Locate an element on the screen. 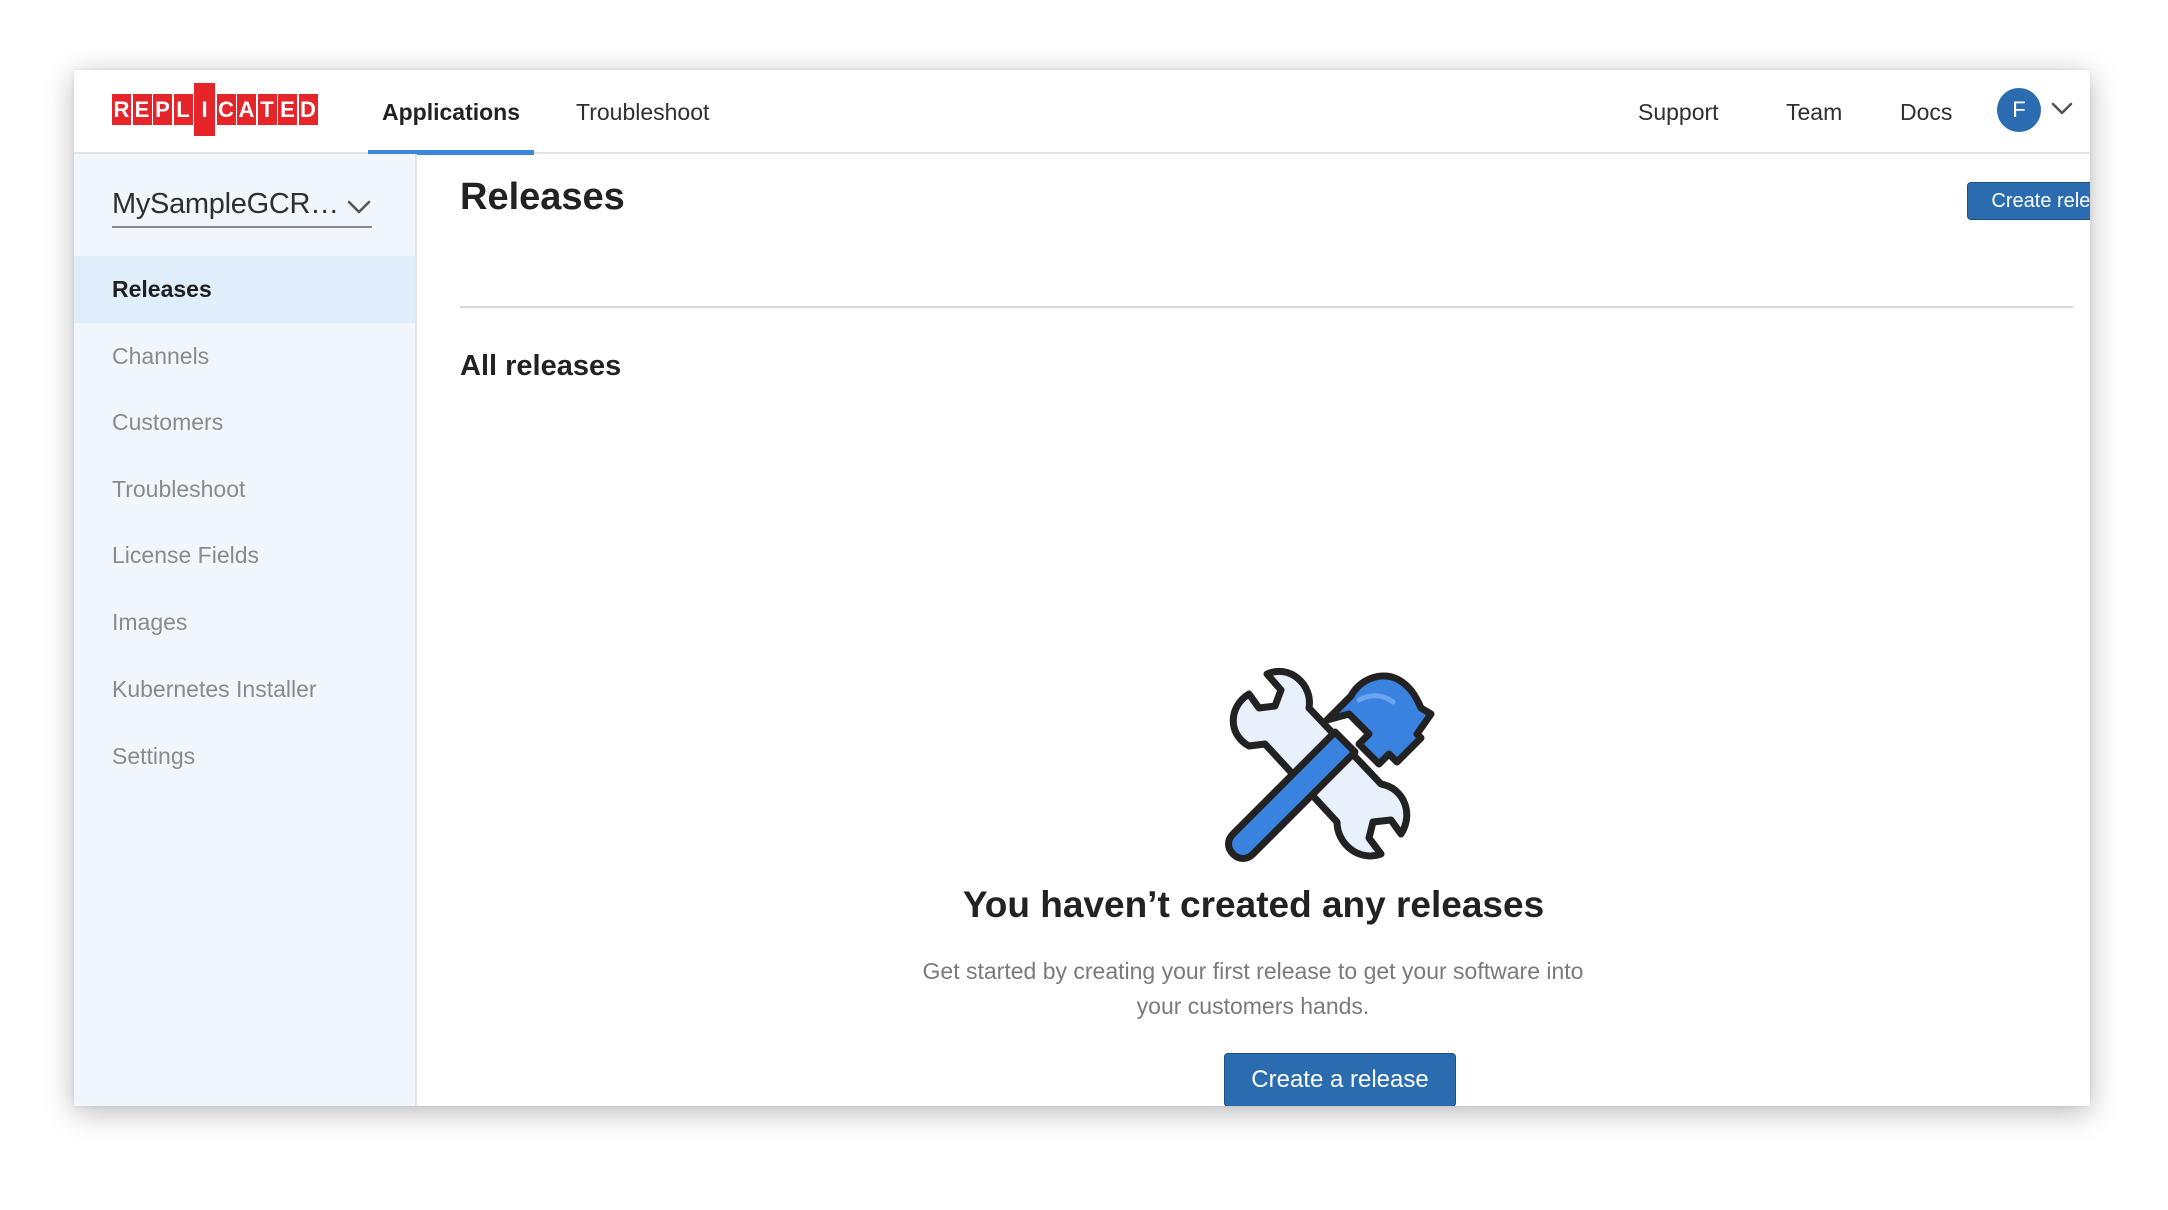 This screenshot has width=2168, height=1210. nav-support: Support is located at coordinates (1678, 112).